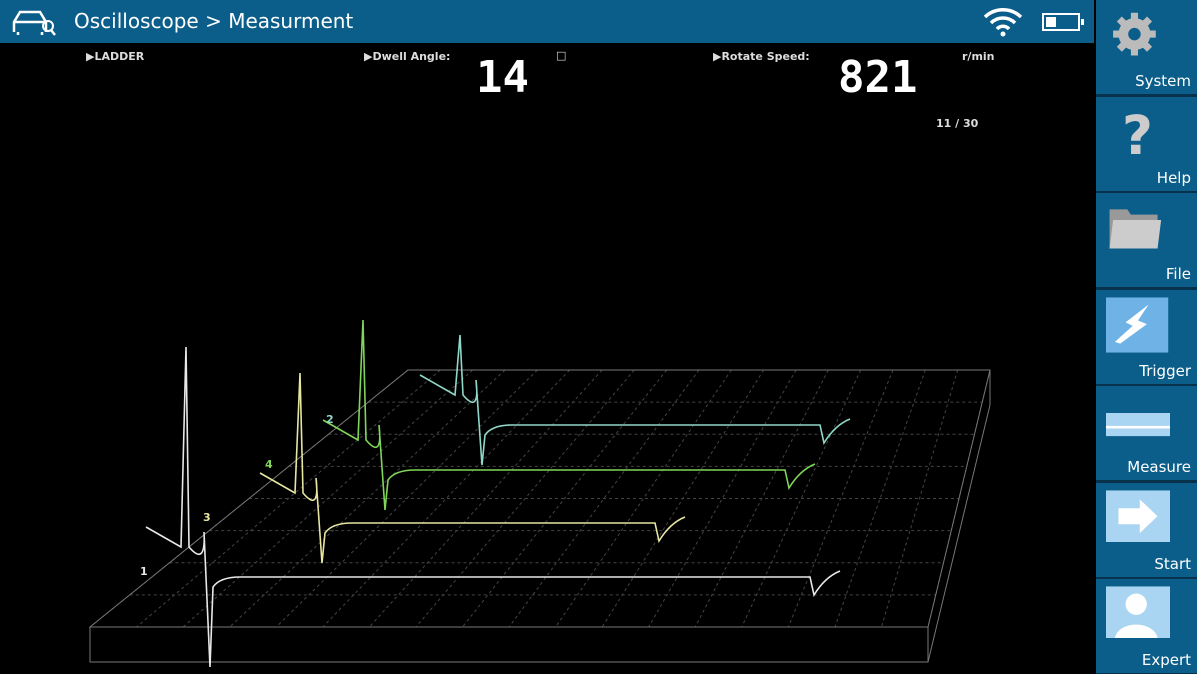 The width and height of the screenshot is (1197, 674). What do you see at coordinates (1173, 177) in the screenshot?
I see `sidebar-button-label: Help` at bounding box center [1173, 177].